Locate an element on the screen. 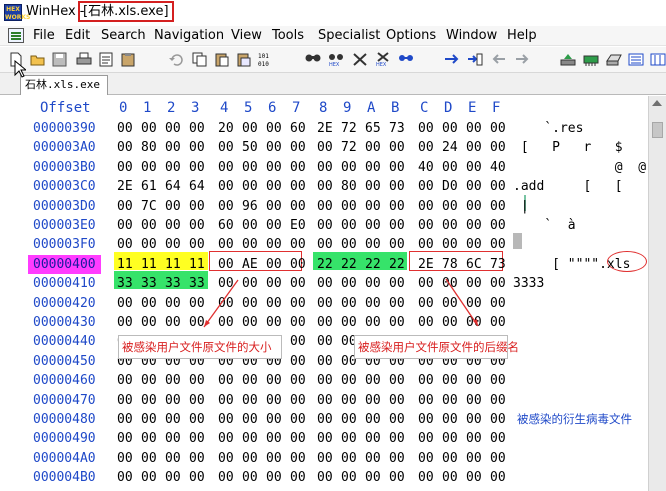 The image size is (666, 491). calculator-icon is located at coordinates (636, 59).